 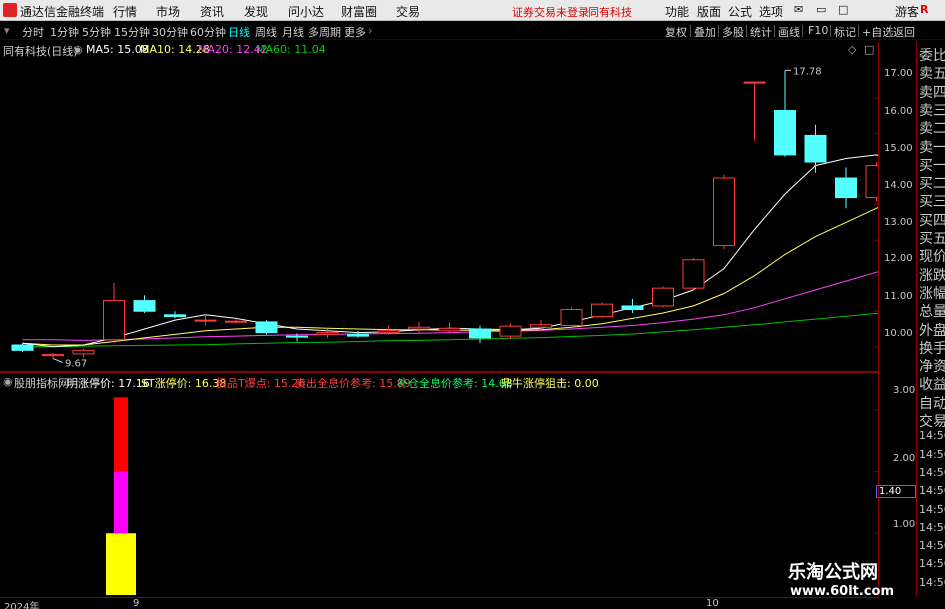 I want to click on period-30min: 30分钟, so click(x=170, y=32).